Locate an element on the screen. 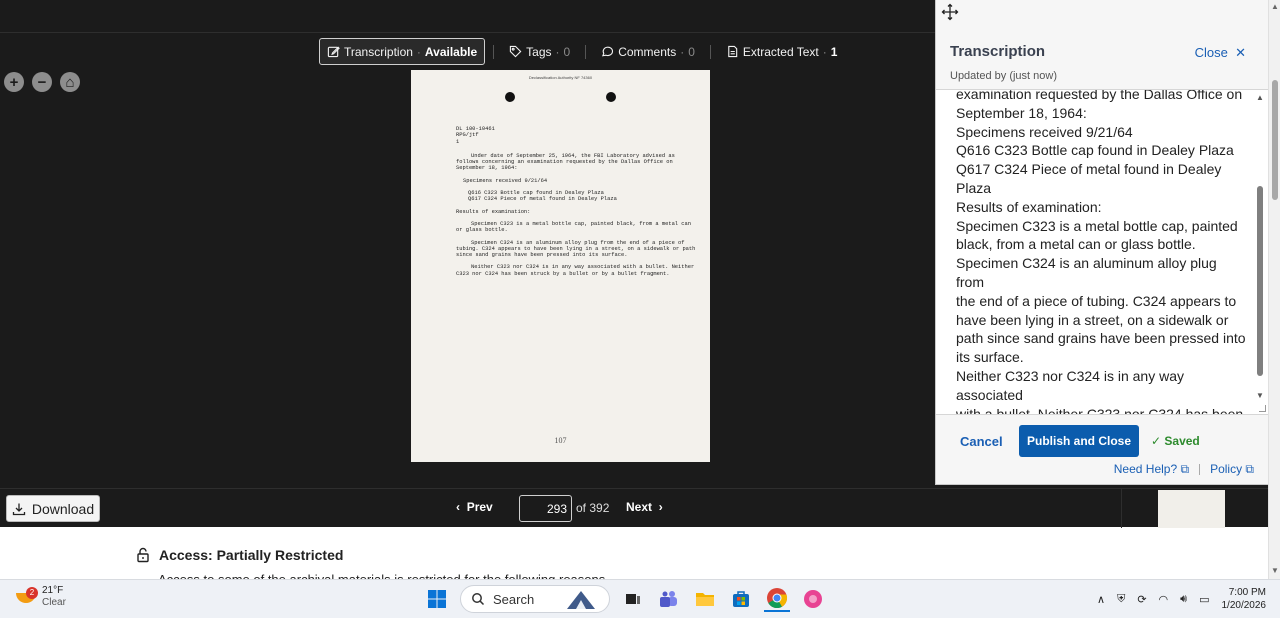 Image resolution: width=1280 pixels, height=618 pixels. transcription-line: Q617 C324 Piece of metal found in Dealey is located at coordinates (1089, 169).